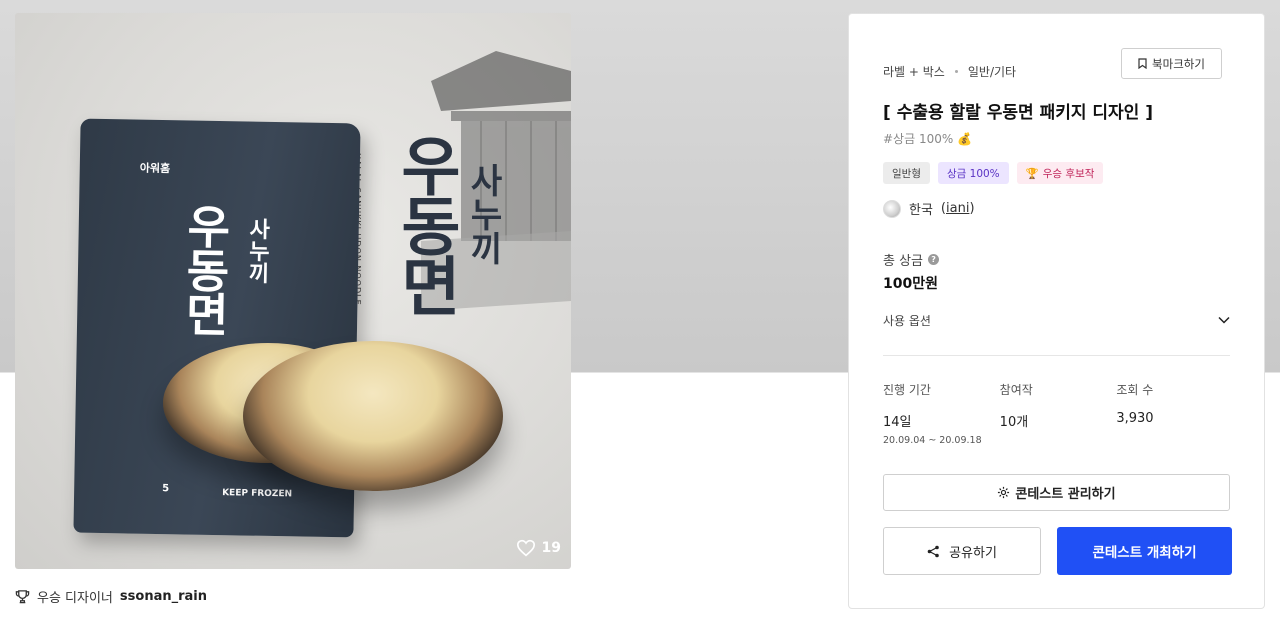 This screenshot has width=1280, height=618. Describe the element at coordinates (957, 208) in the screenshot. I see `host-handle-link: iani` at that location.